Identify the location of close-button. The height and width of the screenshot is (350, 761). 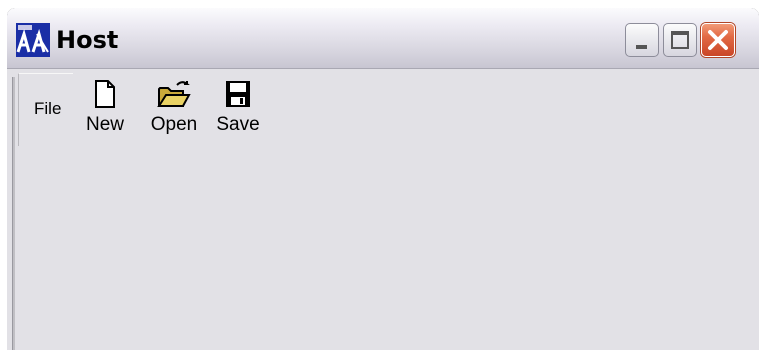
(718, 40).